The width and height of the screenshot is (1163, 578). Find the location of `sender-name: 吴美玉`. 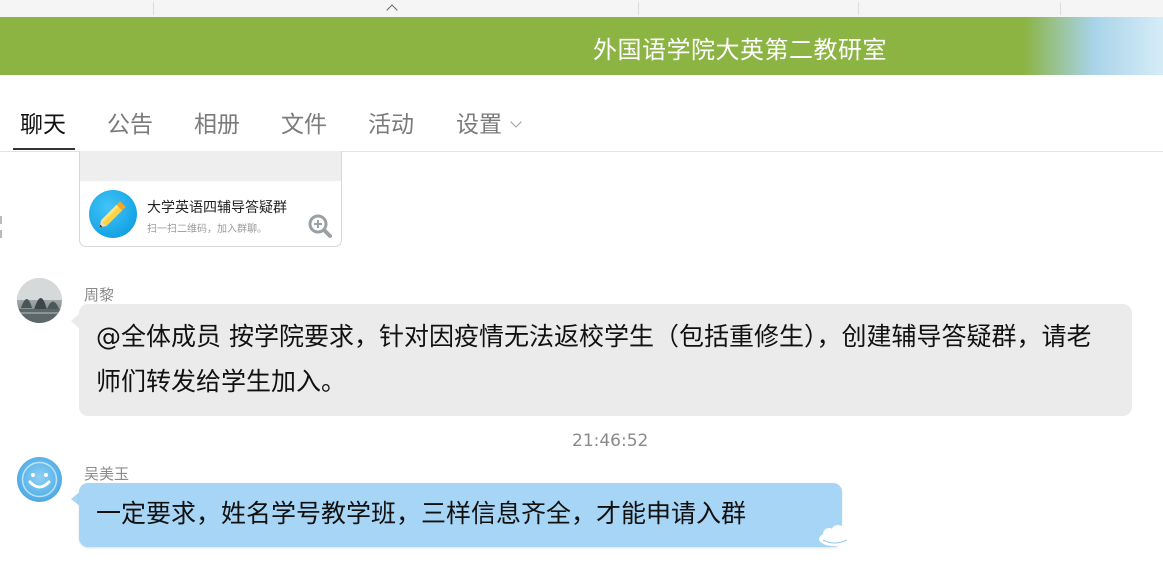

sender-name: 吴美玉 is located at coordinates (107, 474).